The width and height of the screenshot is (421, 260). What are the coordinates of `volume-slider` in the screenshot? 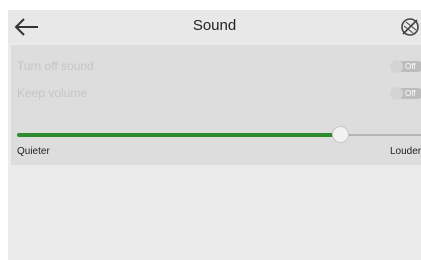 It's located at (219, 134).